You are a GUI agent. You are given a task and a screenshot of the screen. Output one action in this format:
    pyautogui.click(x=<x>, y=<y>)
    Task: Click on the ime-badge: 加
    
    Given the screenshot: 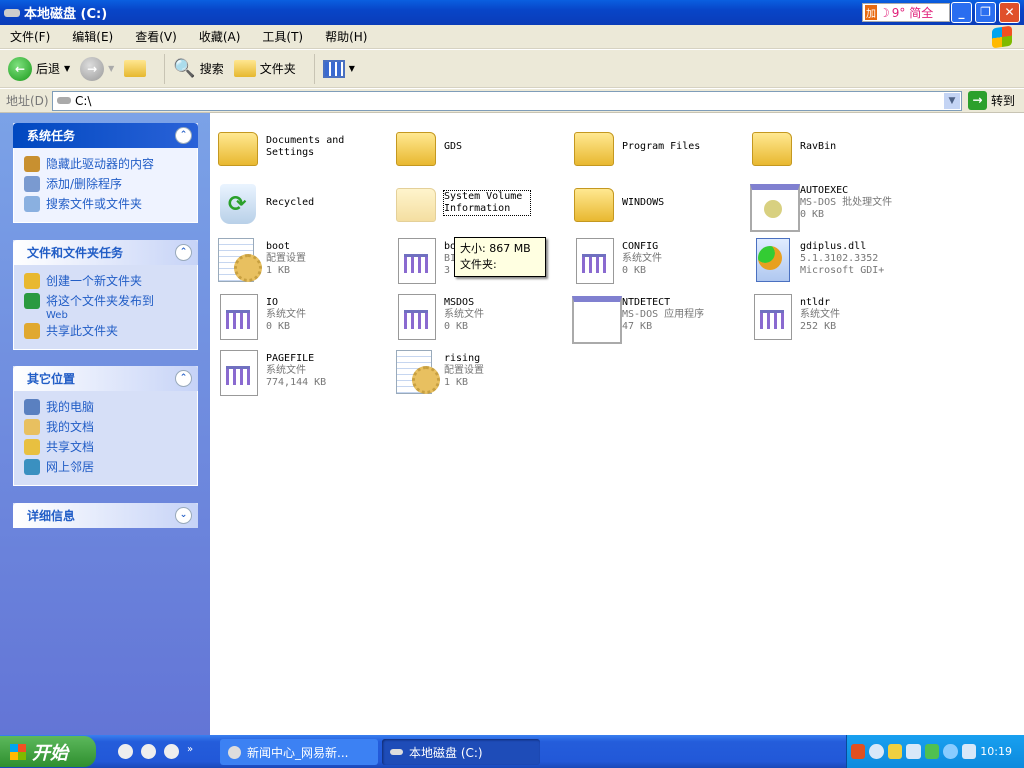 What is the action you would take?
    pyautogui.click(x=871, y=12)
    